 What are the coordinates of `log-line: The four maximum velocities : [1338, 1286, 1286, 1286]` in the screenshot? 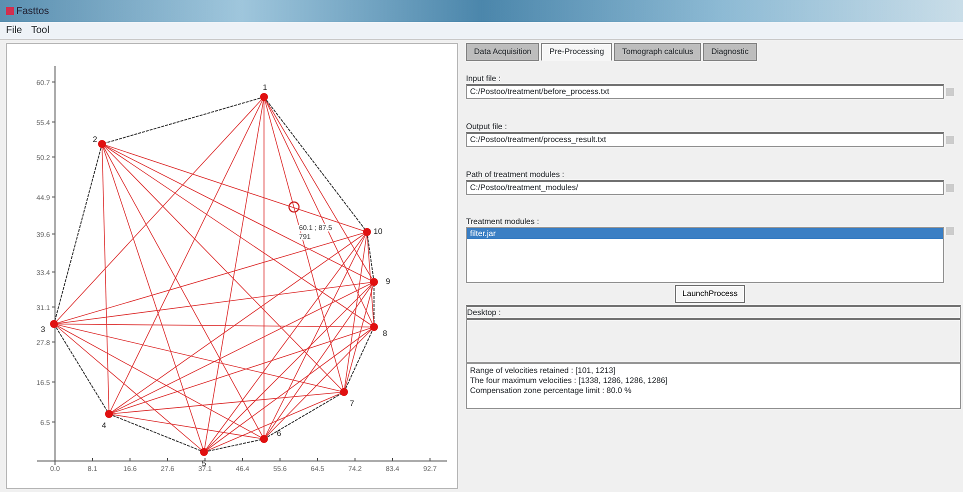 It's located at (569, 381).